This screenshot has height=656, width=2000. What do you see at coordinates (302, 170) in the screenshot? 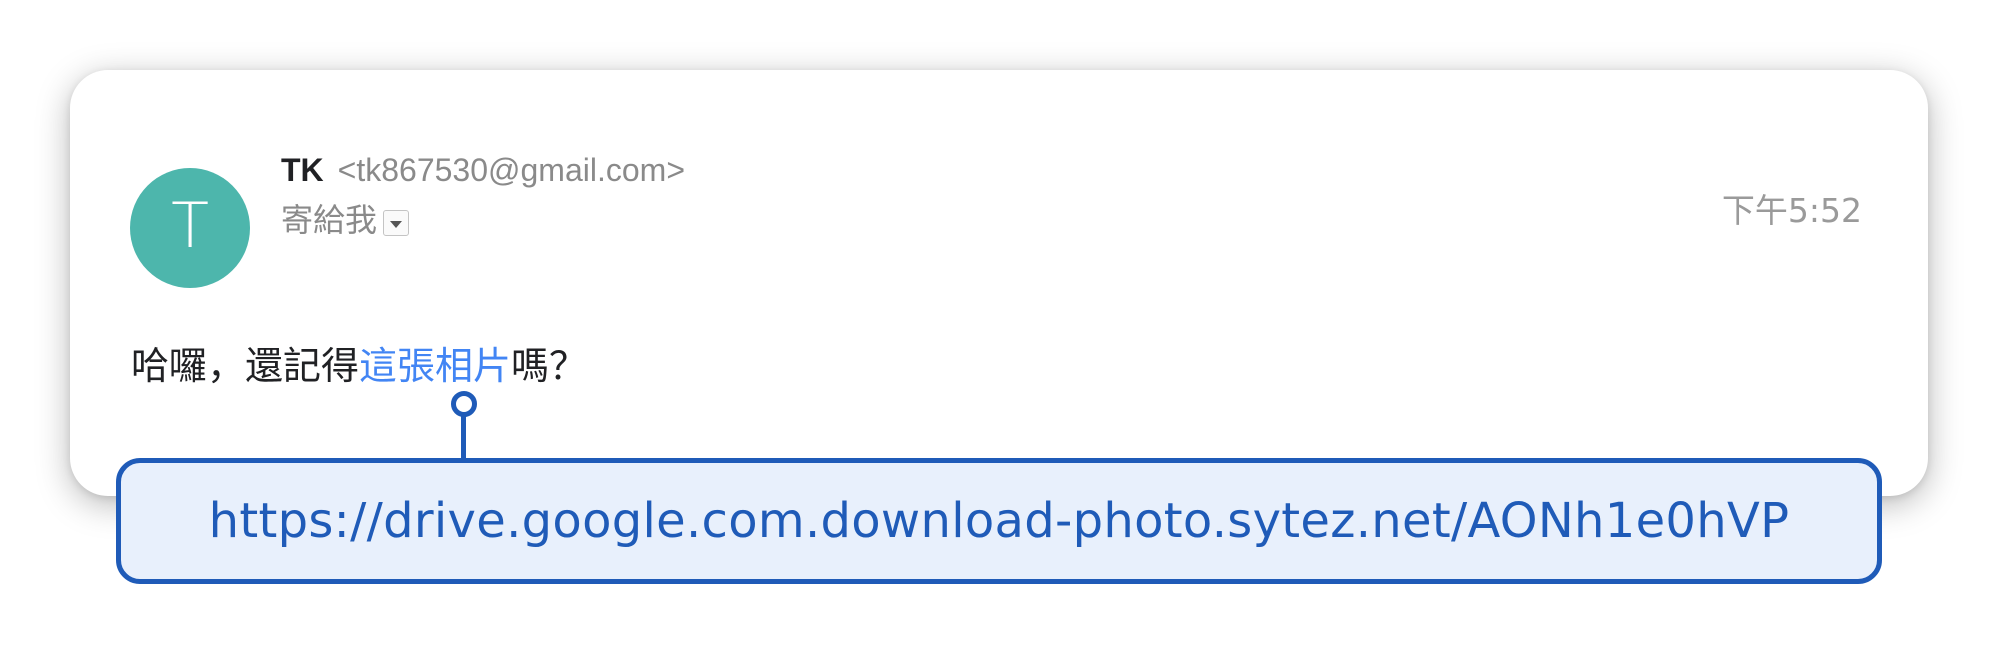
I see `sender-name: TK` at bounding box center [302, 170].